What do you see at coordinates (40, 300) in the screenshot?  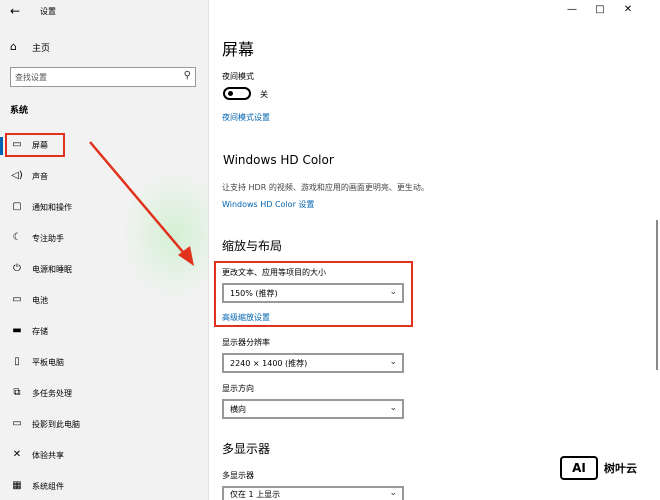 I see `sidebar-item-label: 电池` at bounding box center [40, 300].